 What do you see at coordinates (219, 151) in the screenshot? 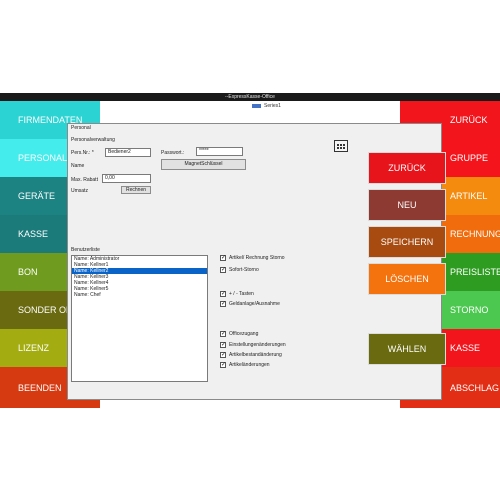
I see `password-input: *****` at bounding box center [219, 151].